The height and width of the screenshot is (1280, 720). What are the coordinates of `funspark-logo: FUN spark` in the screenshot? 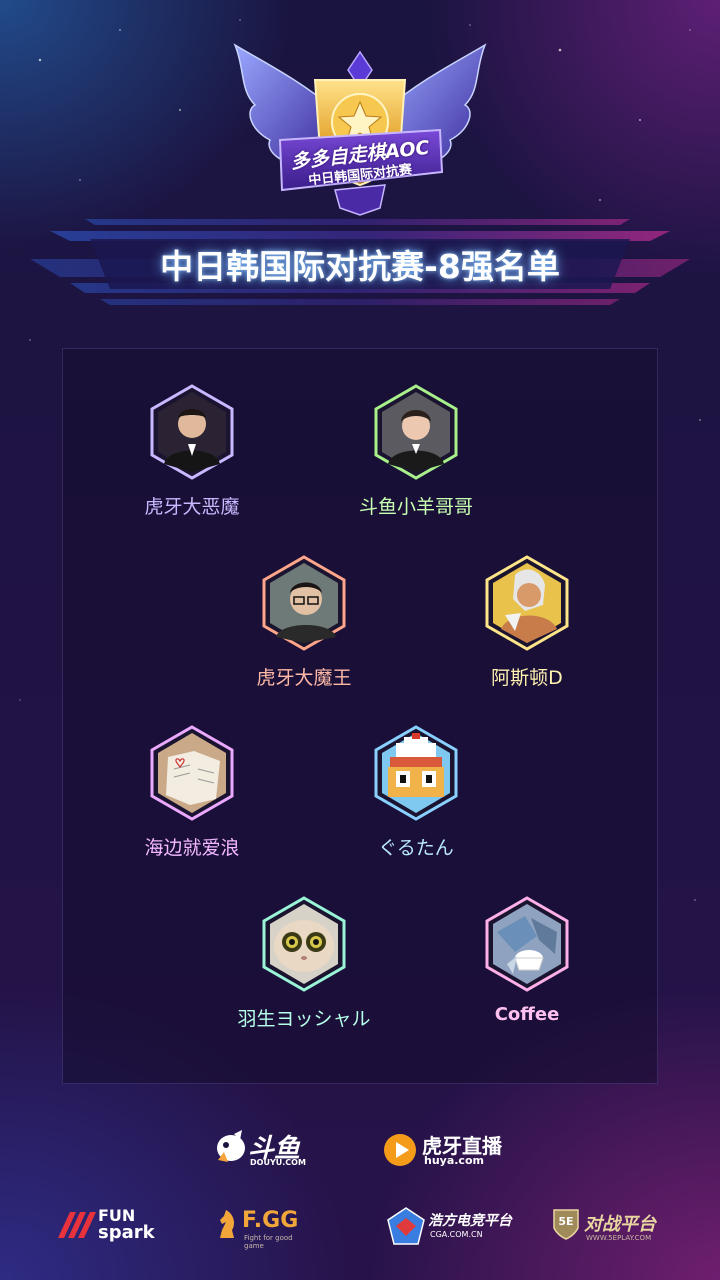 It's located at (111, 1226).